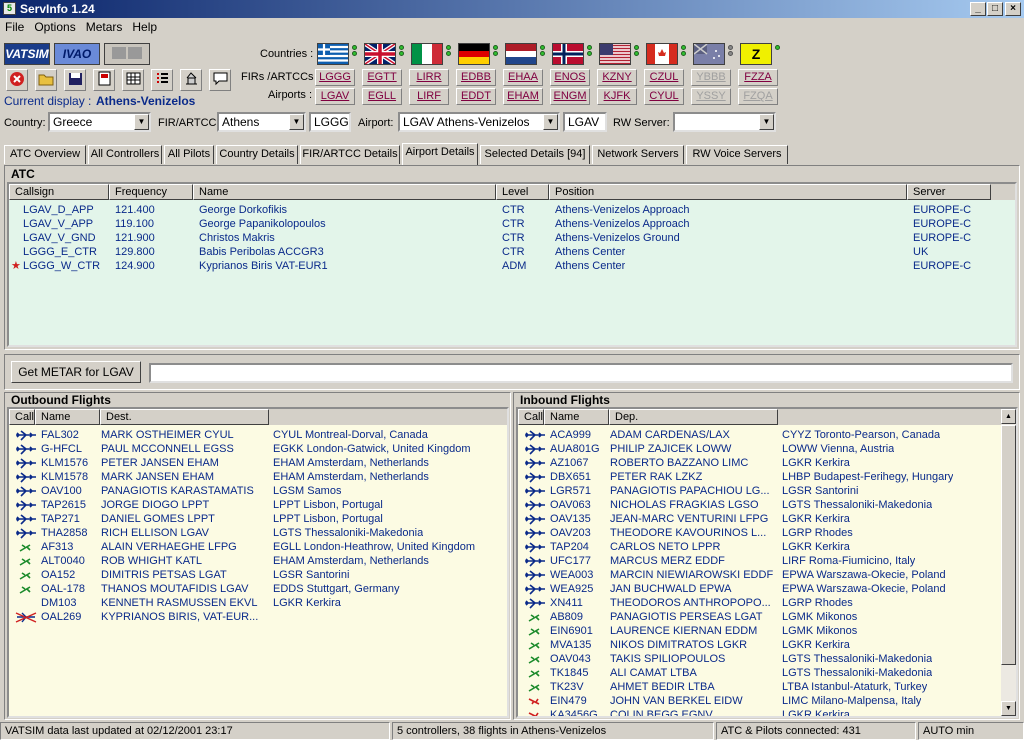 The width and height of the screenshot is (1024, 740). I want to click on flight-row: KA3456G COLIN BEGG EGNV LGKR Kerkira, so click(759, 712).